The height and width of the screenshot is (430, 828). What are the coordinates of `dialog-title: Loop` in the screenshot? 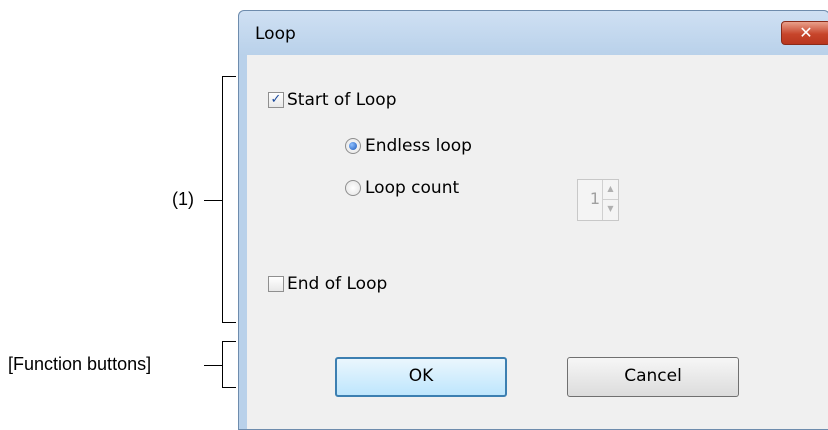 It's located at (275, 34).